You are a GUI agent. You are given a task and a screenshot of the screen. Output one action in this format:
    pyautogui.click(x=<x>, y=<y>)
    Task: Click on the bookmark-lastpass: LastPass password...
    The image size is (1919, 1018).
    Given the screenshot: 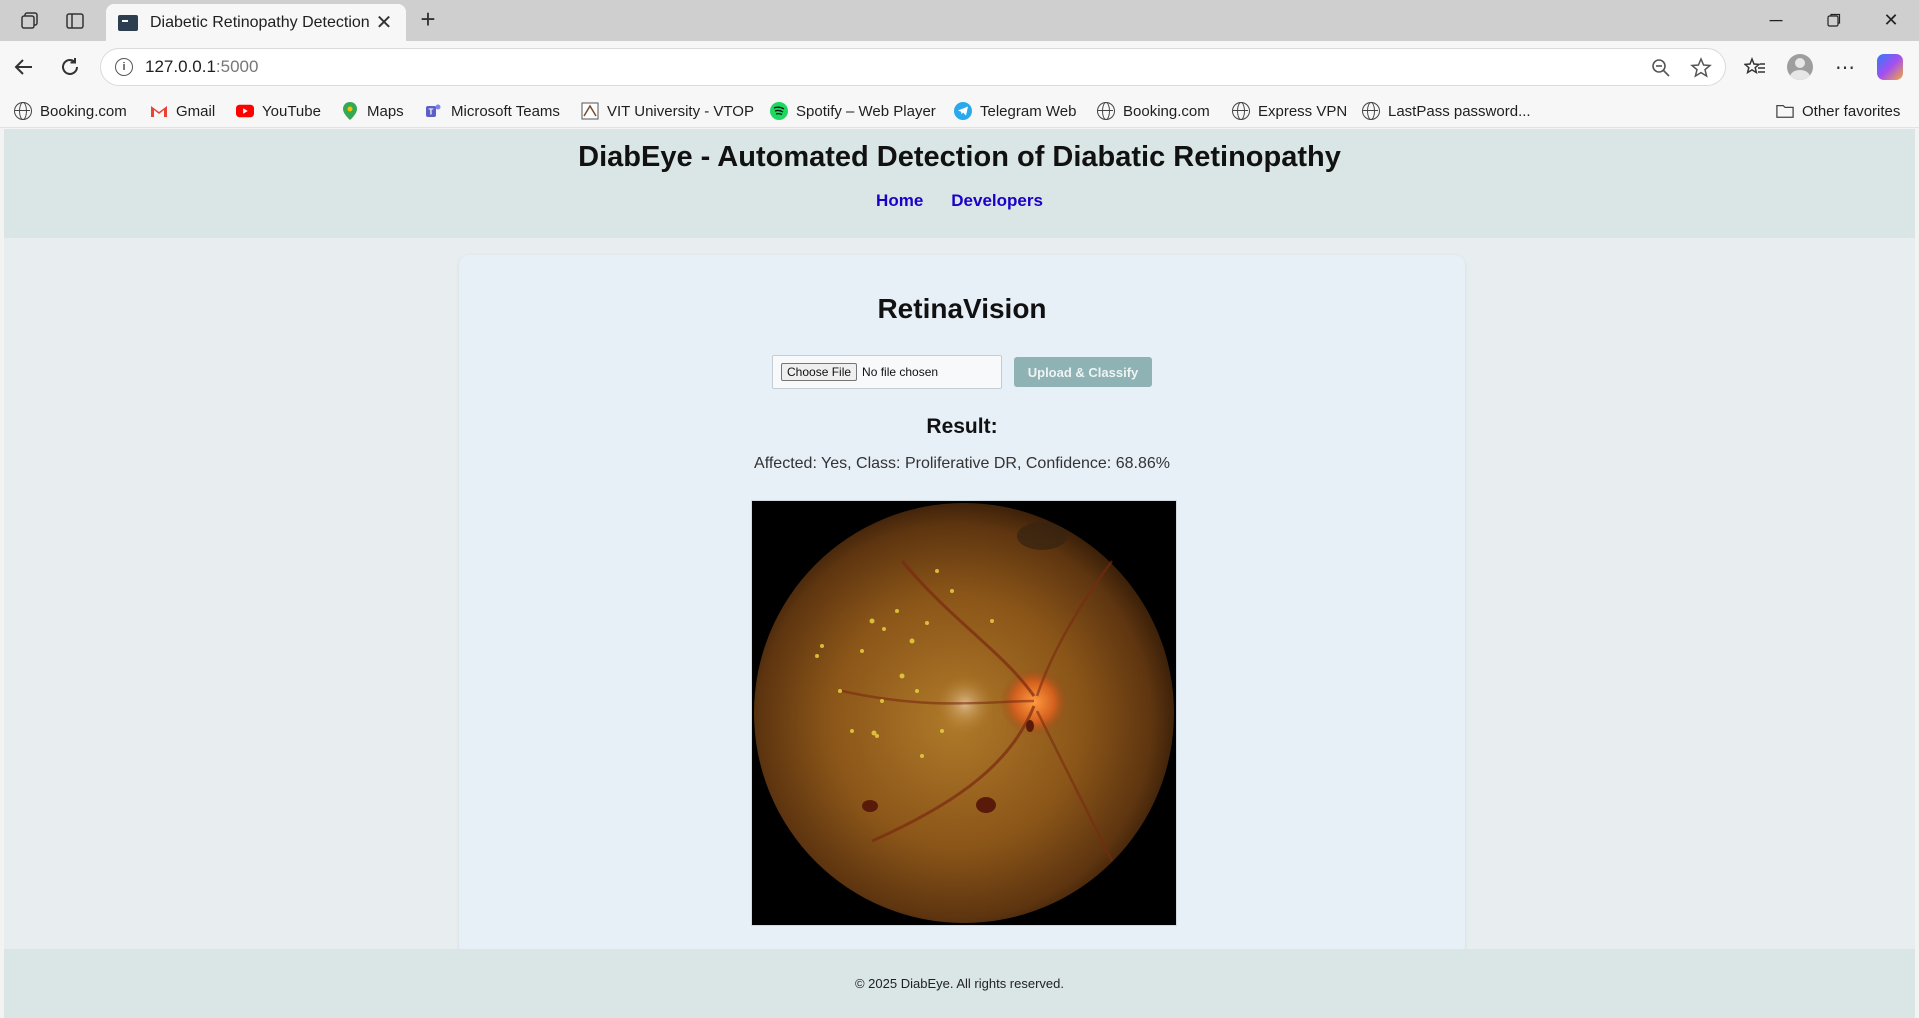 What is the action you would take?
    pyautogui.click(x=1446, y=111)
    